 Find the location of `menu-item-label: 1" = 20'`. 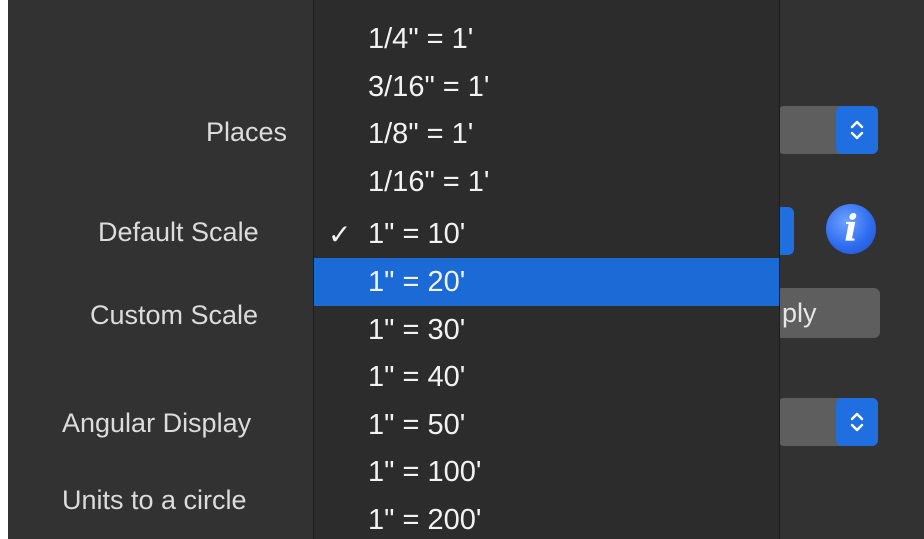

menu-item-label: 1" = 20' is located at coordinates (417, 281).